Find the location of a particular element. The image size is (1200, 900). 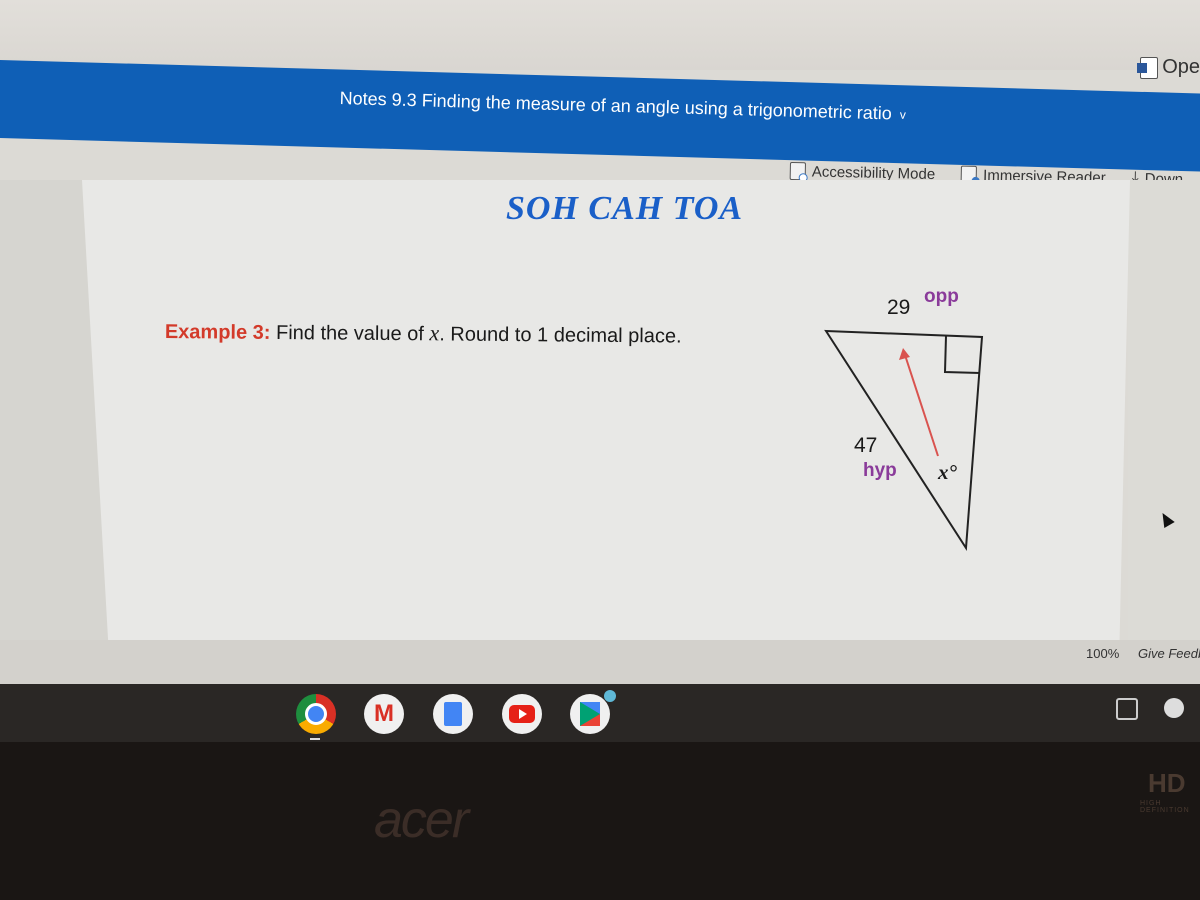

docs-icon is located at coordinates (453, 714).